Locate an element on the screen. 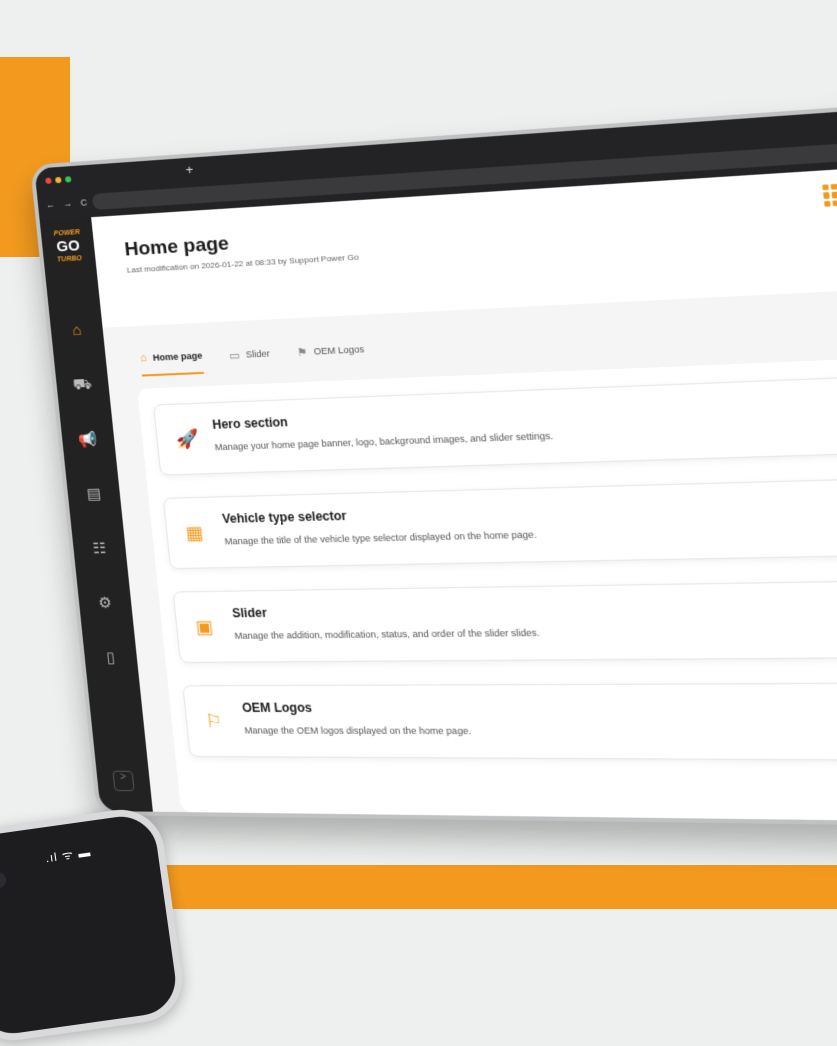 This screenshot has width=837, height=1046. tab-slider: ▭ Slider is located at coordinates (250, 357).